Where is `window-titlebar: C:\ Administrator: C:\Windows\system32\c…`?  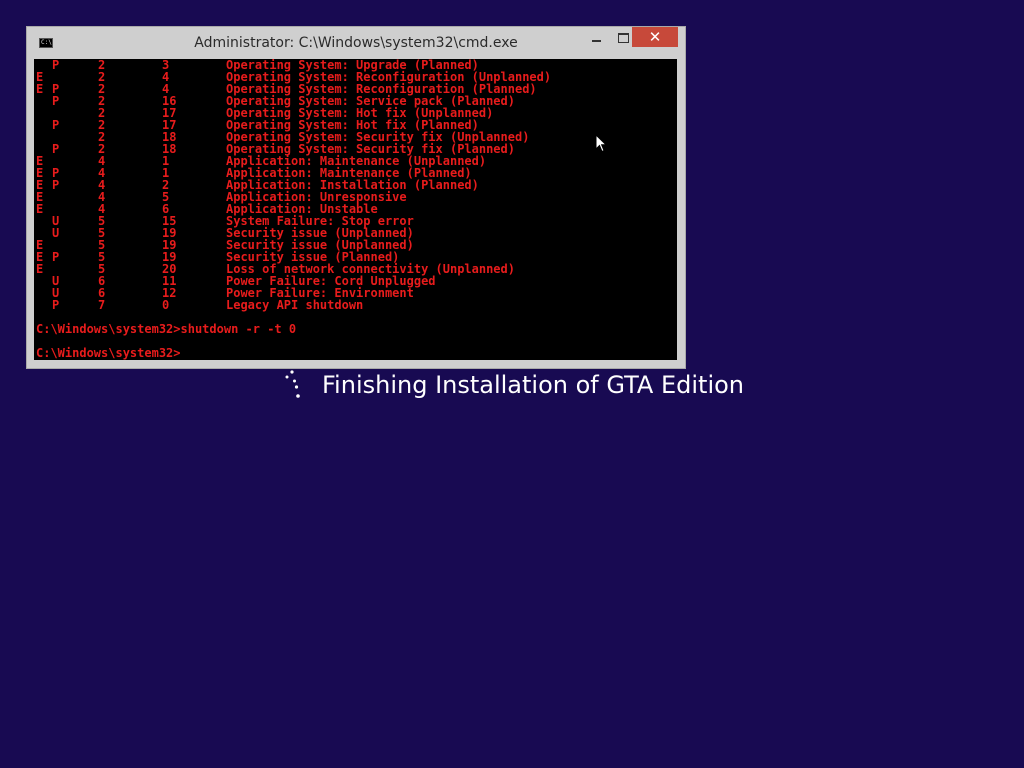
window-titlebar: C:\ Administrator: C:\Windows\system32\c… is located at coordinates (356, 43).